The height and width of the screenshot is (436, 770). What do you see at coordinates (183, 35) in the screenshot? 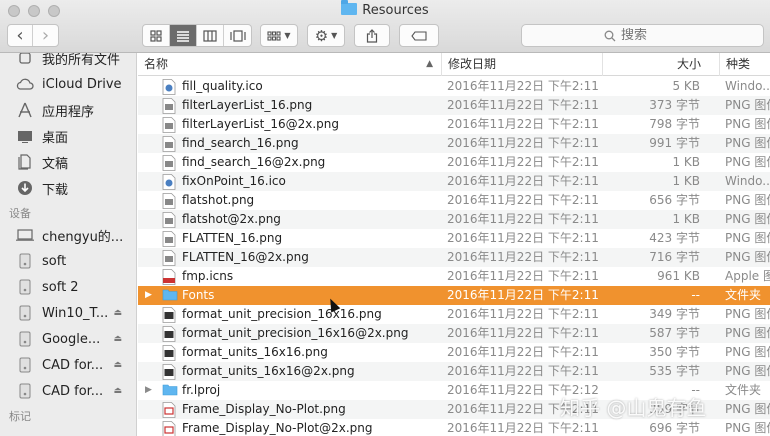
I see `list-view-button` at bounding box center [183, 35].